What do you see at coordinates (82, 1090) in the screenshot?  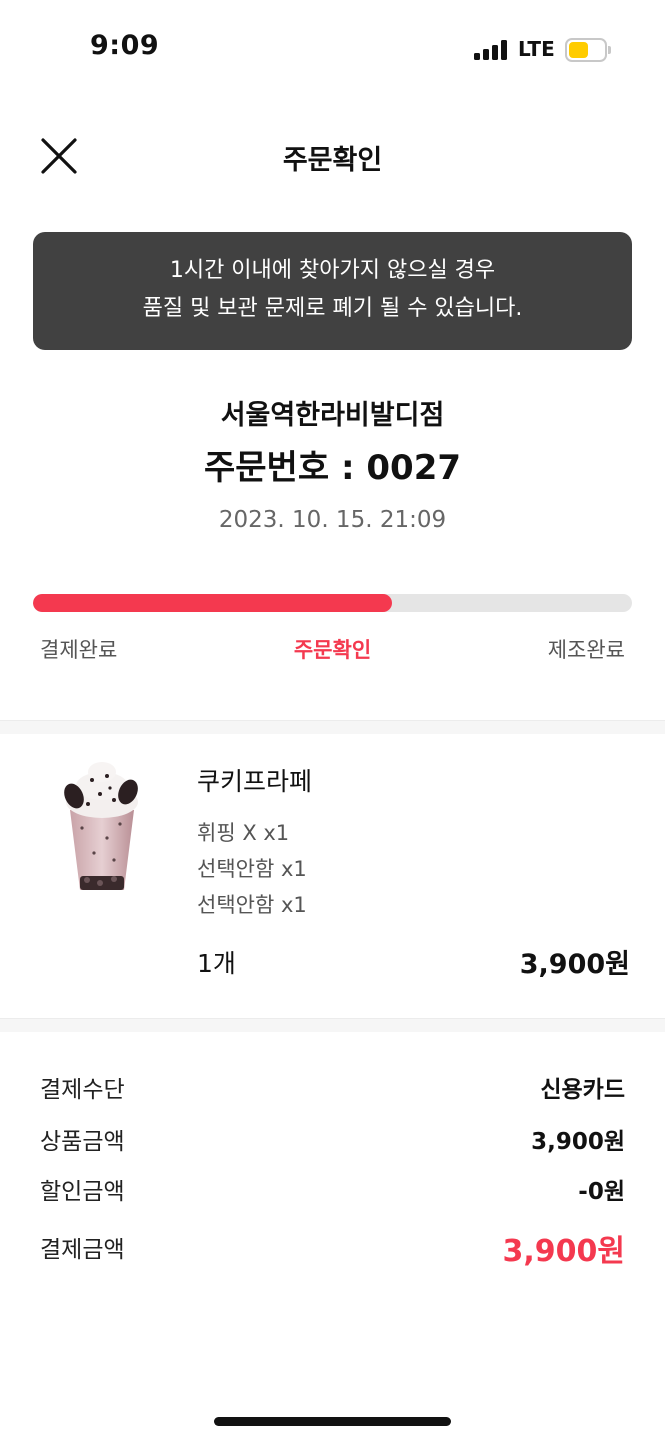 I see `payment-method-label: 결제수단` at bounding box center [82, 1090].